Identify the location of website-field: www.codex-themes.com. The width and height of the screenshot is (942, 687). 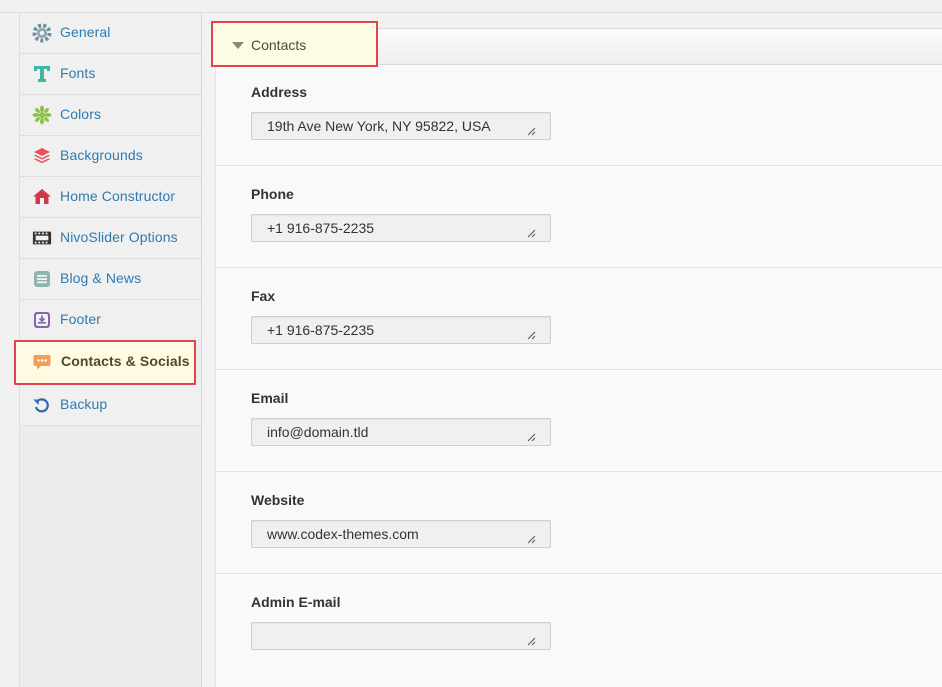
(401, 534).